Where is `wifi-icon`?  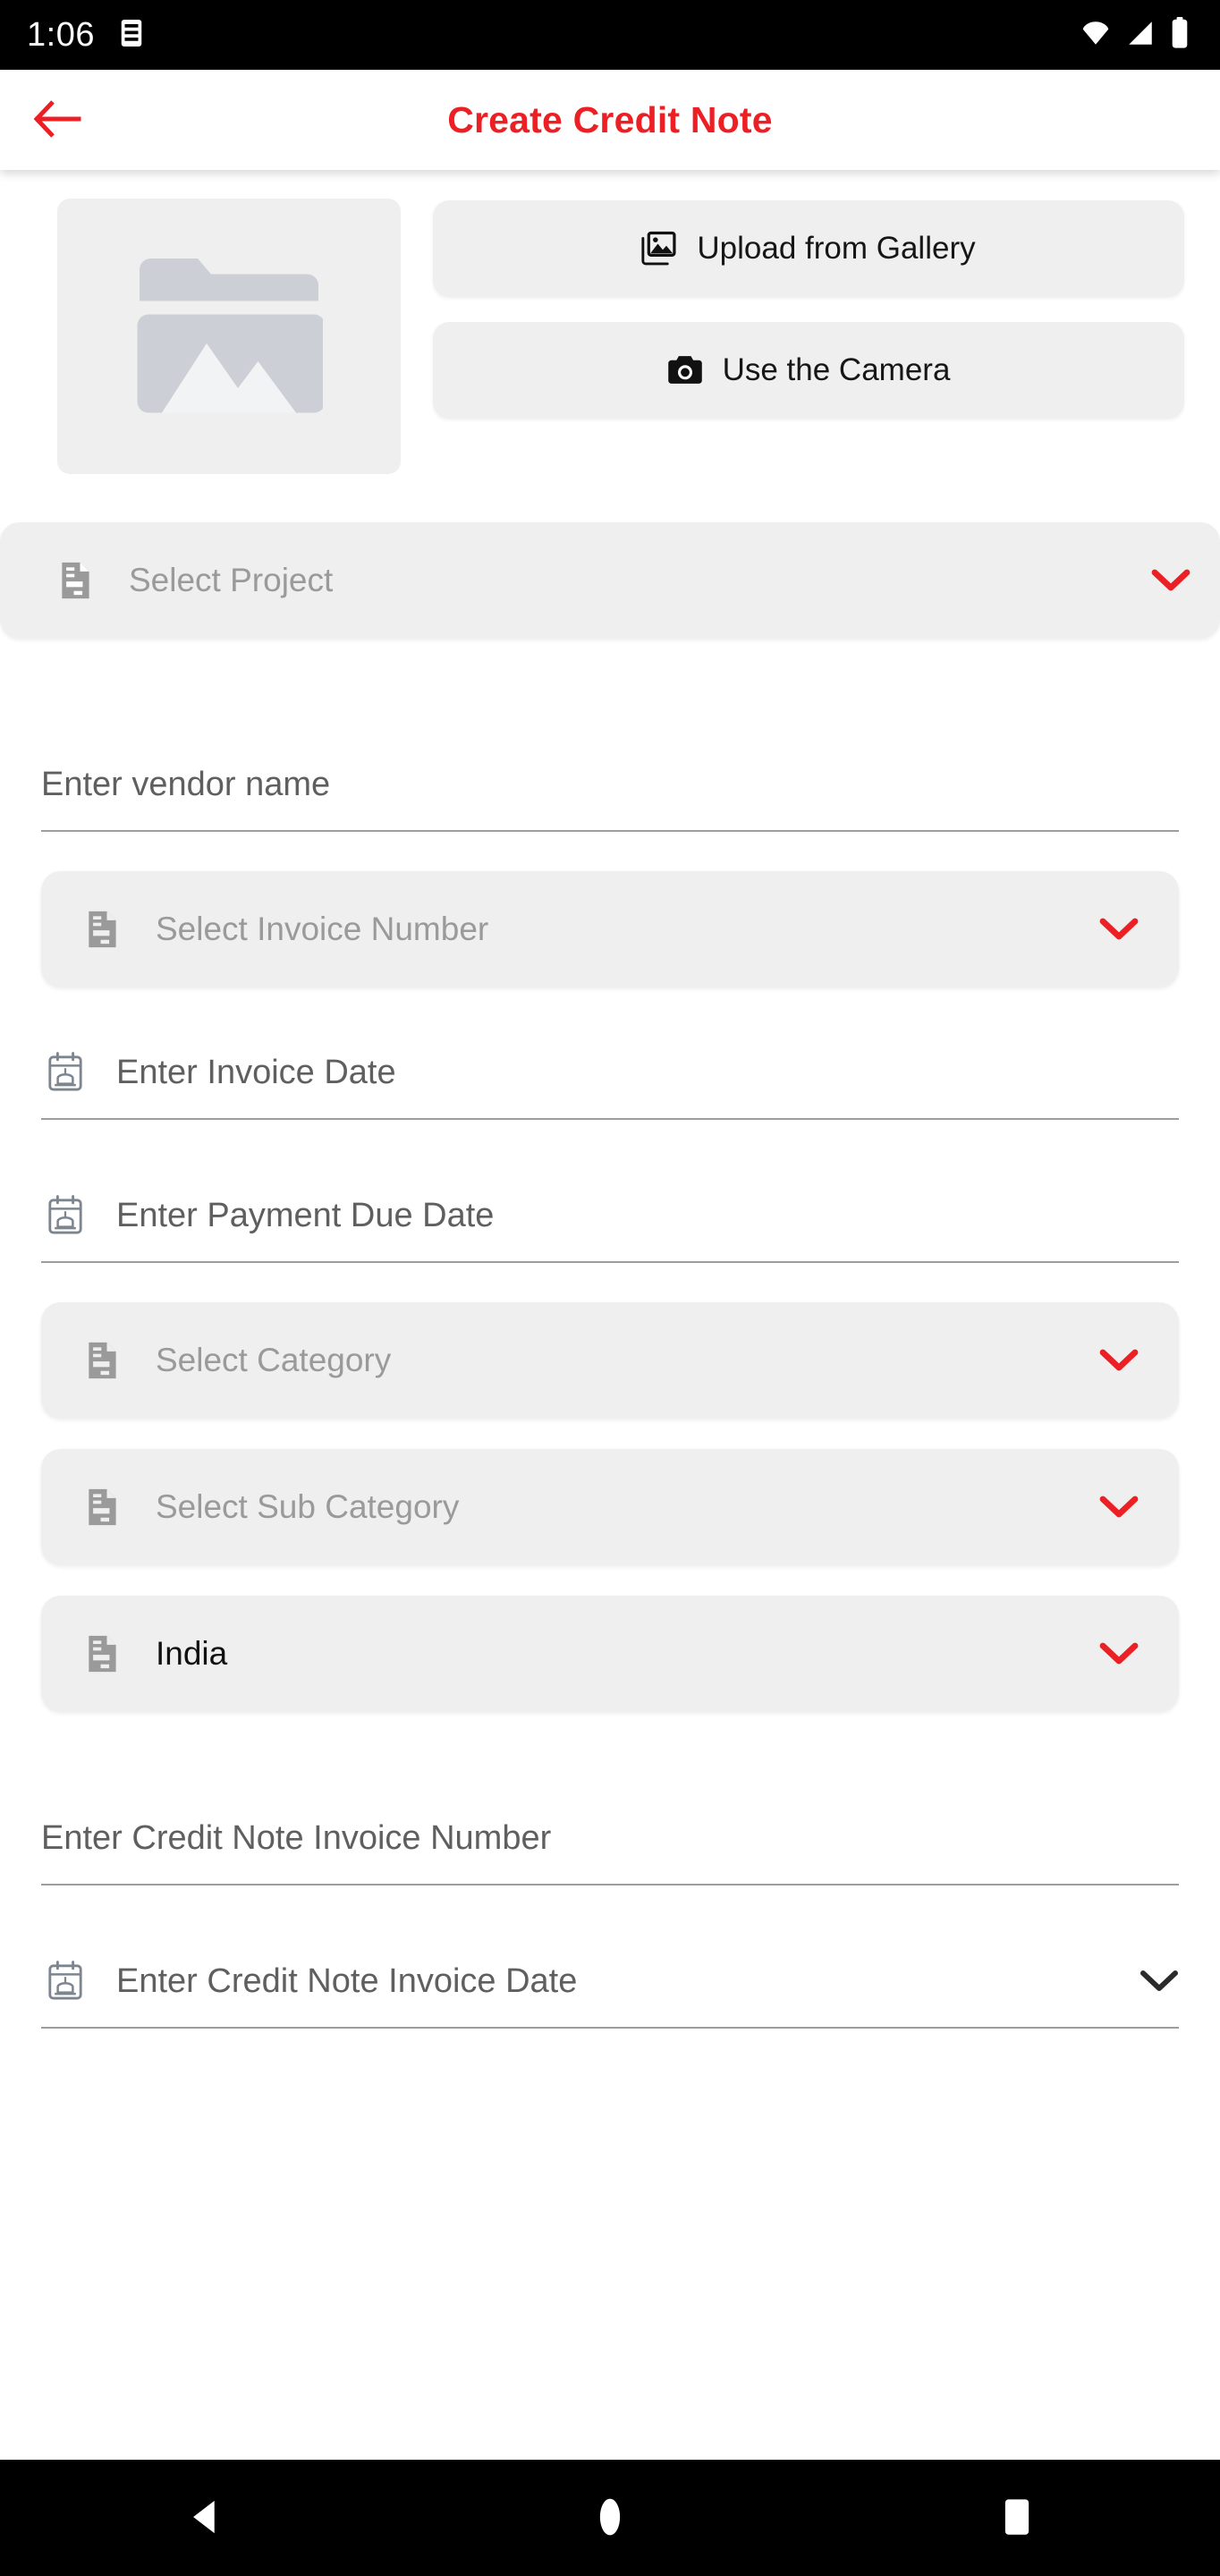
wifi-icon is located at coordinates (1095, 35).